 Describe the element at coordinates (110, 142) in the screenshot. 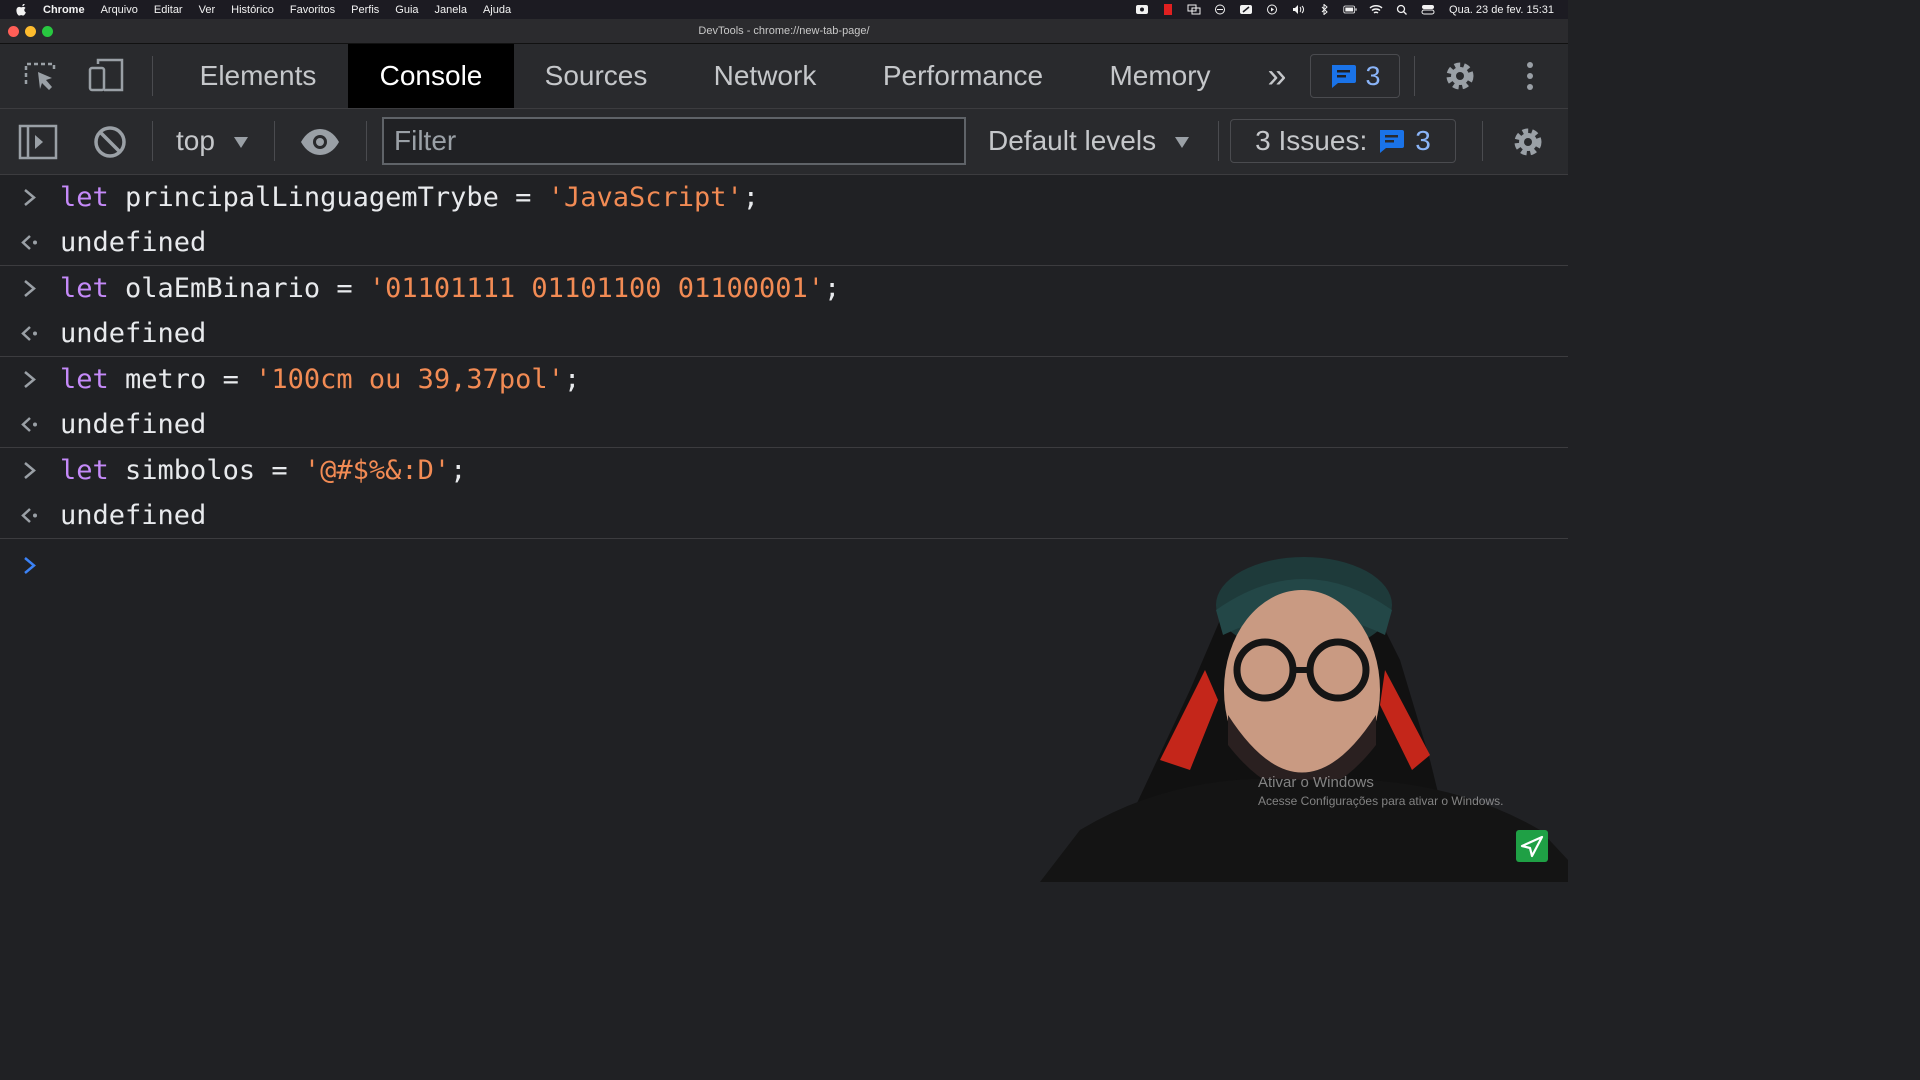

I see `clear-console-icon` at that location.